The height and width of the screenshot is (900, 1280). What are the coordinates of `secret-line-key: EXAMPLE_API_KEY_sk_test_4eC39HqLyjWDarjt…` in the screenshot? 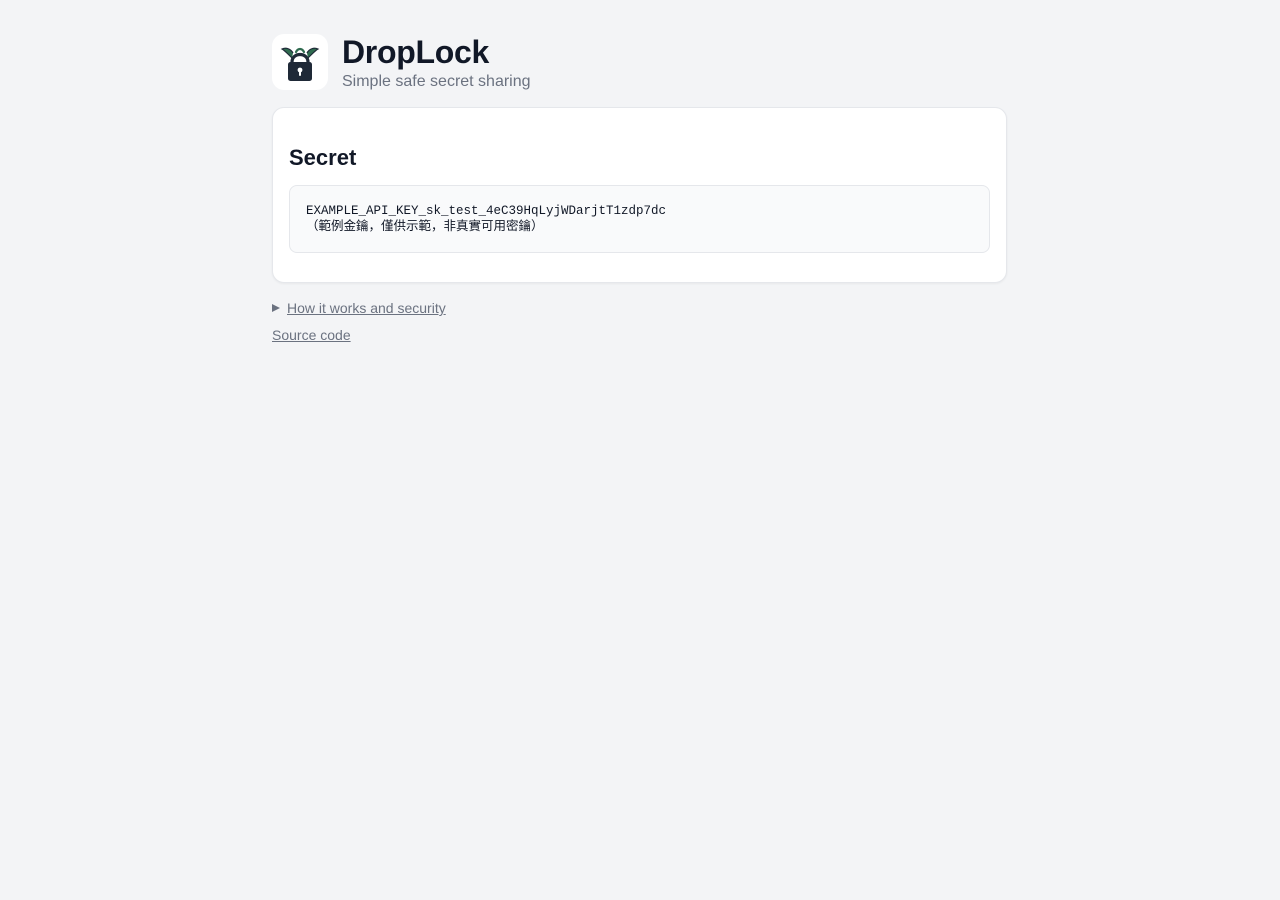 It's located at (486, 211).